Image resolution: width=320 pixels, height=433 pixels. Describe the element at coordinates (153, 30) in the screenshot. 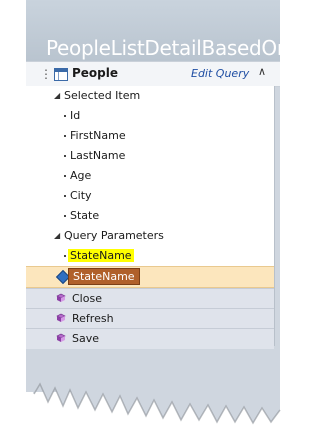

I see `title-bar: PeopleListDetailBasedOnSt` at that location.